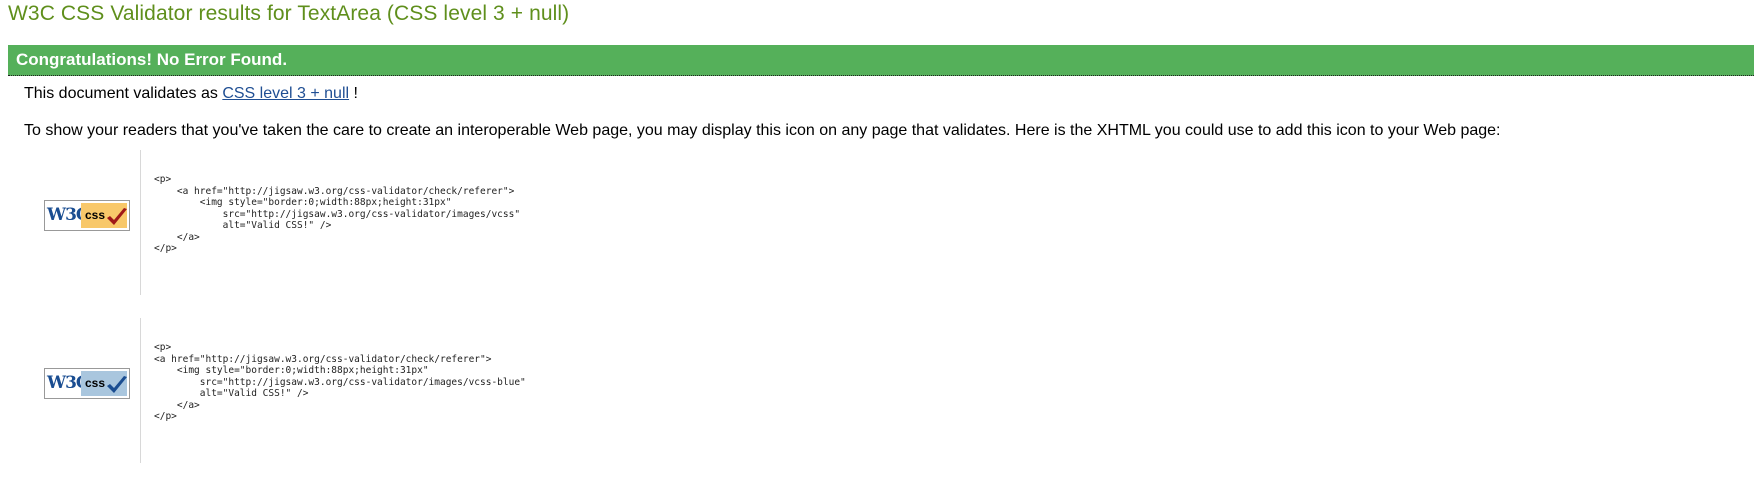 The width and height of the screenshot is (1761, 491). I want to click on validation-prefix: This document validates as, so click(123, 93).